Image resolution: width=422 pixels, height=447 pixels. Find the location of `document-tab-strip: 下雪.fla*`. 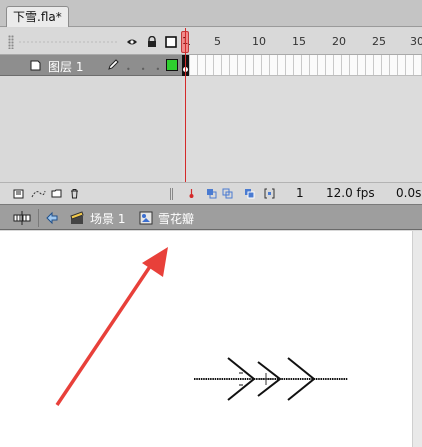

document-tab-strip: 下雪.fla* is located at coordinates (211, 13).